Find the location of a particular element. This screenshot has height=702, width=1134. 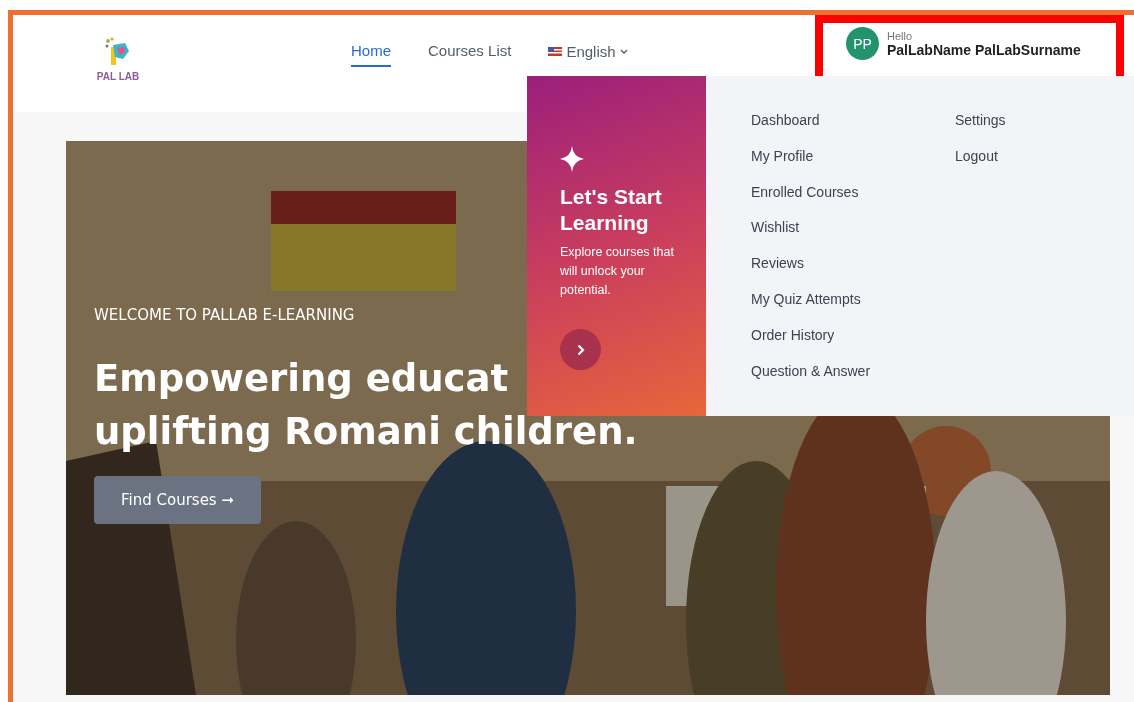

hero-heading: Empowering educat is located at coordinates (302, 379).